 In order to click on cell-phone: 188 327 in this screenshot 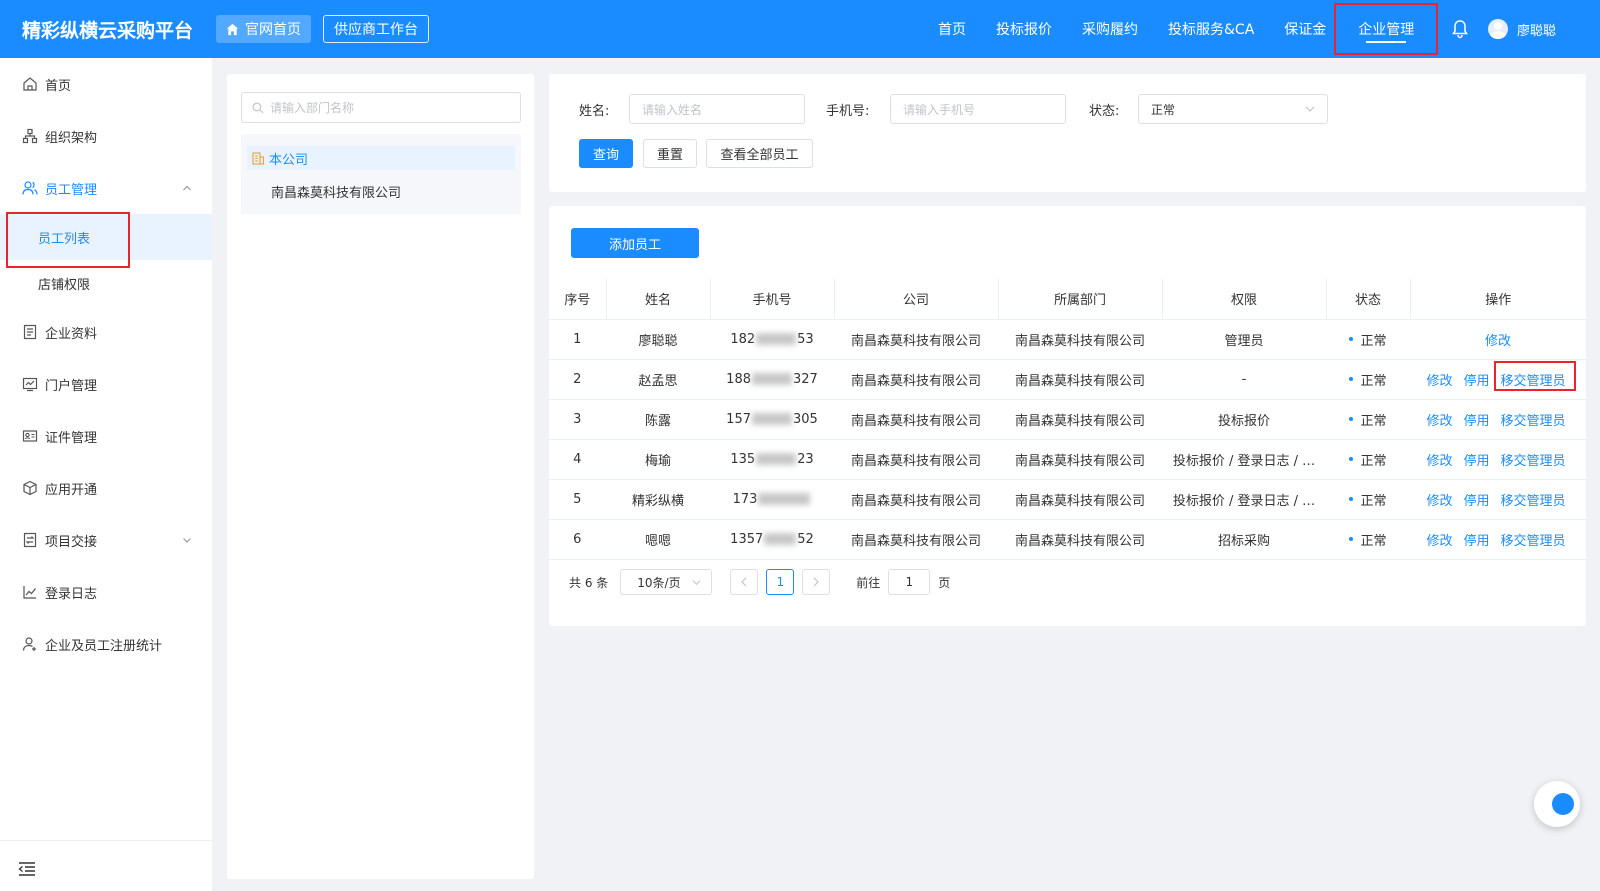, I will do `click(772, 379)`.